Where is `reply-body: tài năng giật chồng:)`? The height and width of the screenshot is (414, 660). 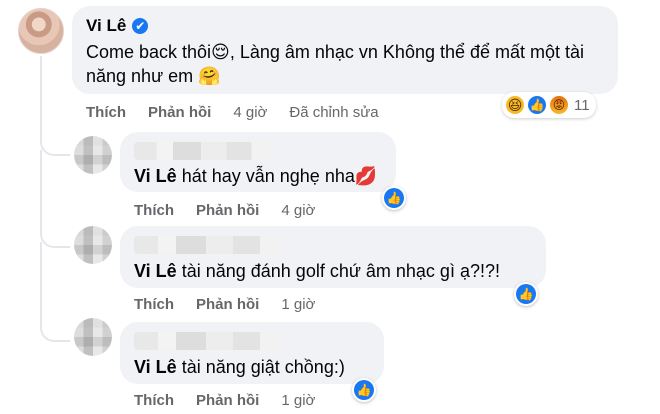
reply-body: tài năng giật chồng:) is located at coordinates (260, 367).